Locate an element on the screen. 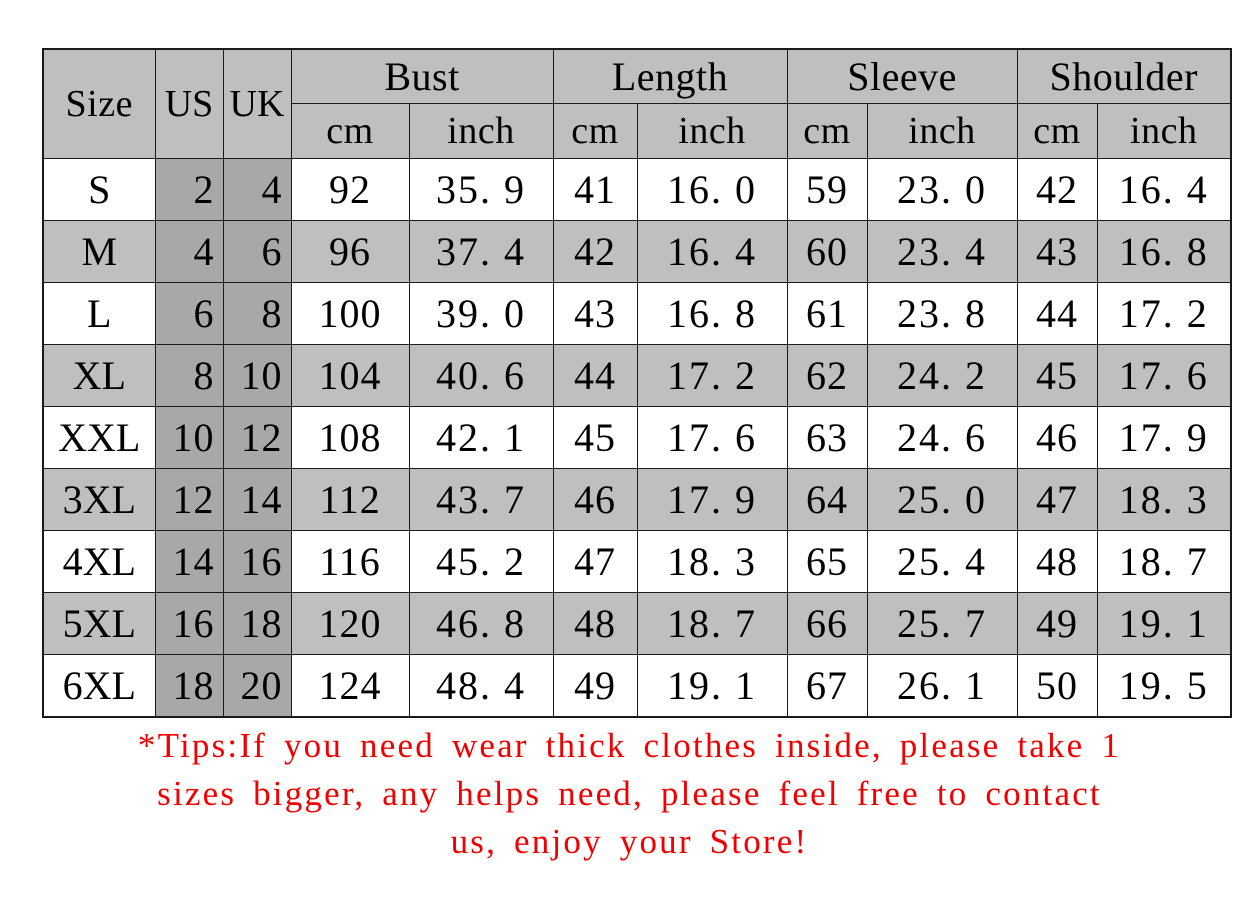  cell-uk: 4 is located at coordinates (257, 189).